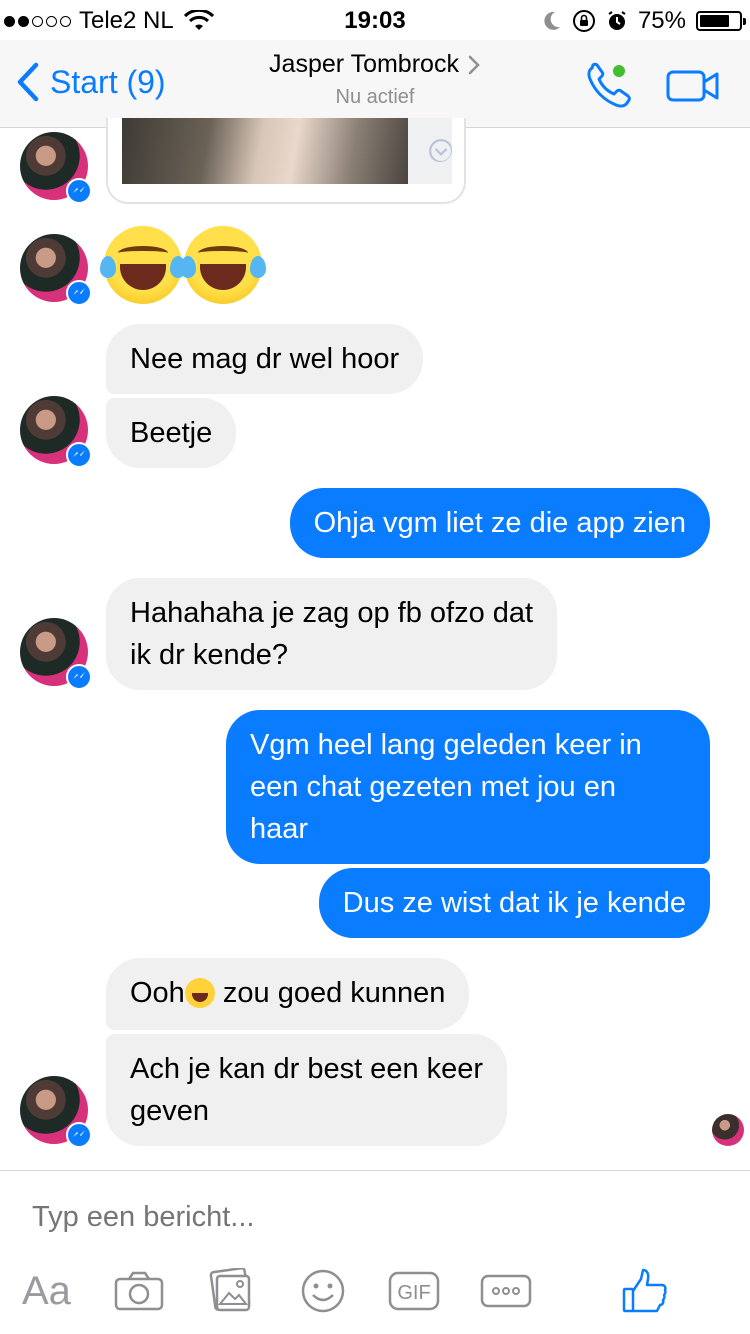 Image resolution: width=750 pixels, height=1334 pixels. What do you see at coordinates (440, 150) in the screenshot?
I see `chevron-down-icon` at bounding box center [440, 150].